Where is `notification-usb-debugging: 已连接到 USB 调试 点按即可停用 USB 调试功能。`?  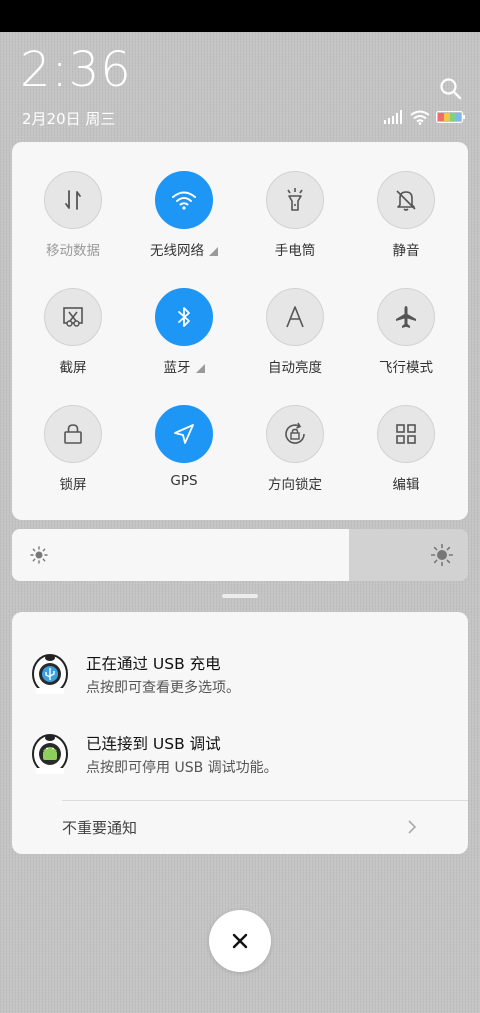
notification-usb-debugging: 已连接到 USB 调试 点按即可停用 USB 调试功能。 is located at coordinates (240, 760).